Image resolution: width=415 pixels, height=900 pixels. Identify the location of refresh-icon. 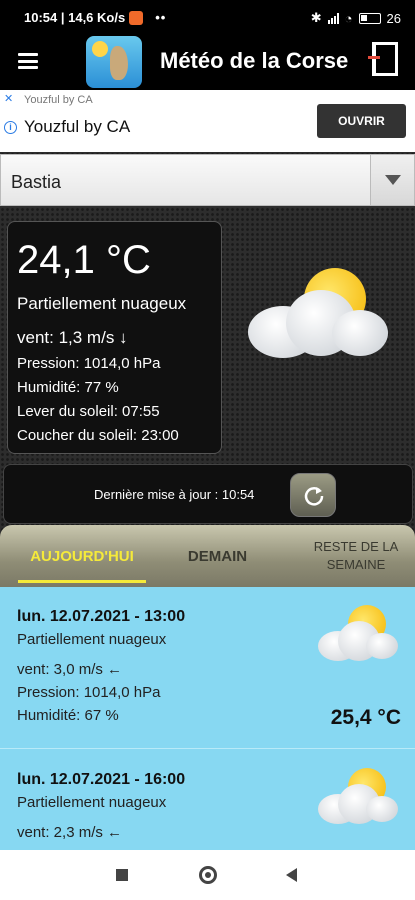
(314, 496).